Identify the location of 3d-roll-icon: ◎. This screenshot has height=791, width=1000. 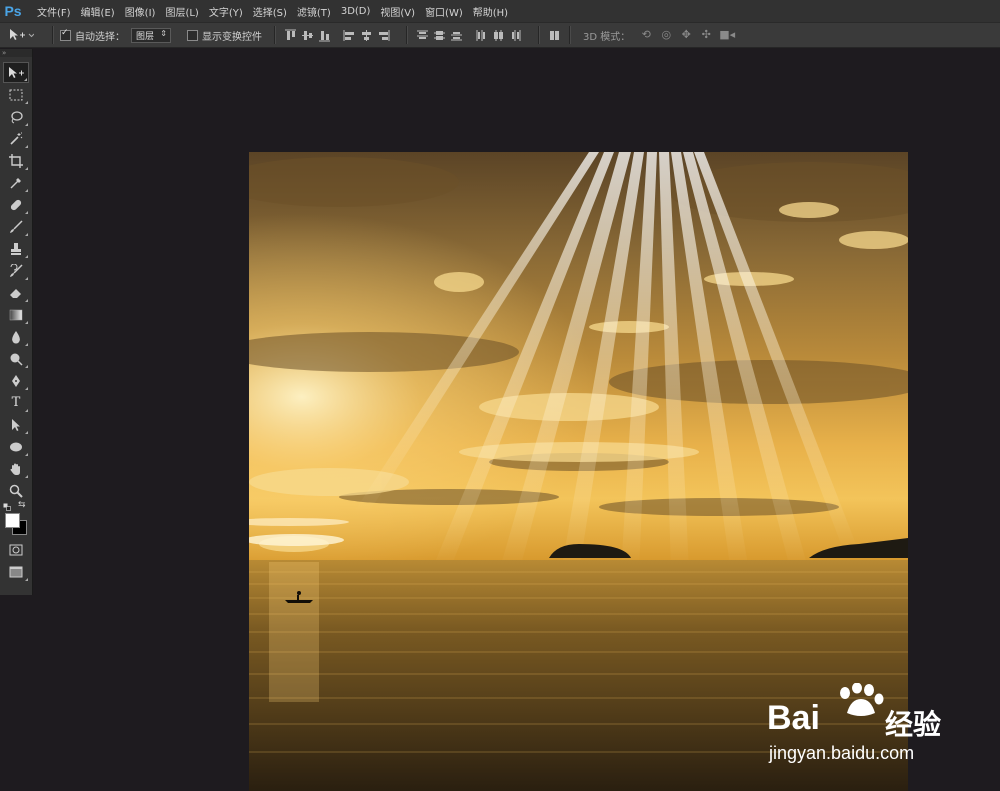
(666, 35).